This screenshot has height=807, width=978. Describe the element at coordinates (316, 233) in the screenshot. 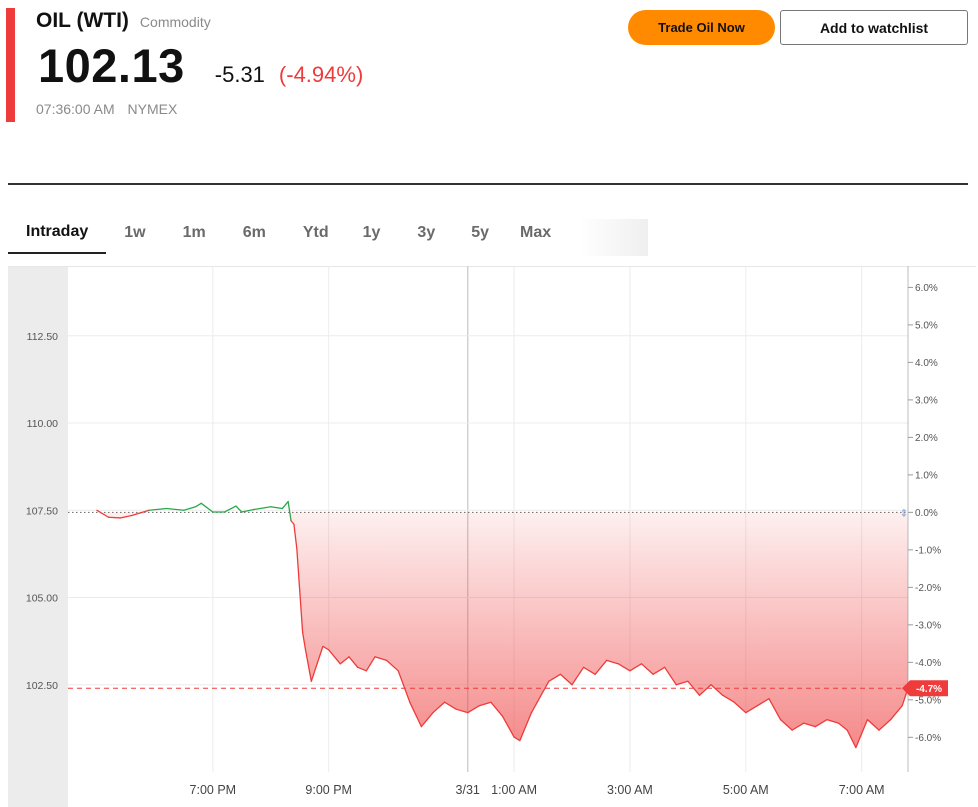

I see `tab-ytd: Ytd` at that location.